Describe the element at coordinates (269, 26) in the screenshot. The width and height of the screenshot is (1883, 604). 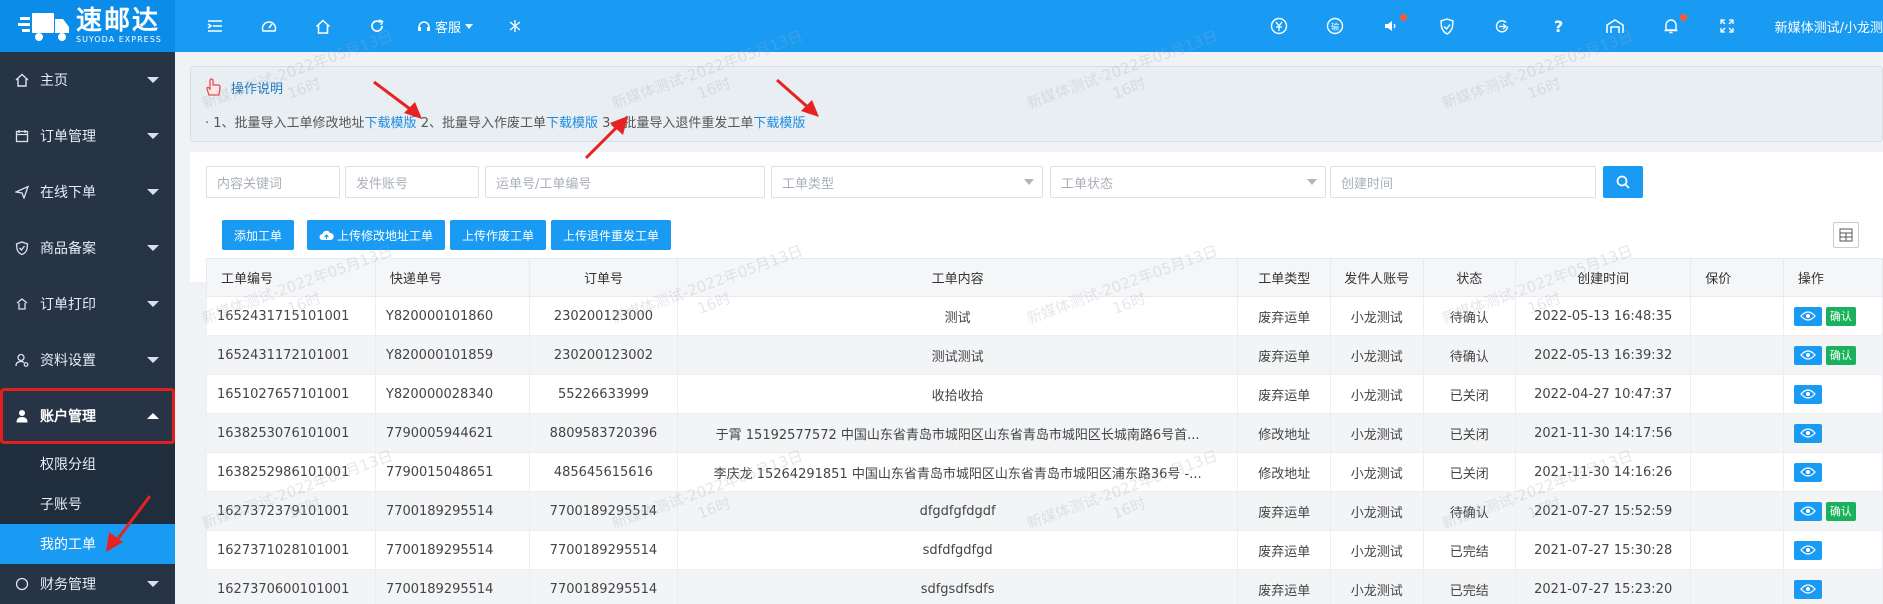
I see `dashboard-icon` at that location.